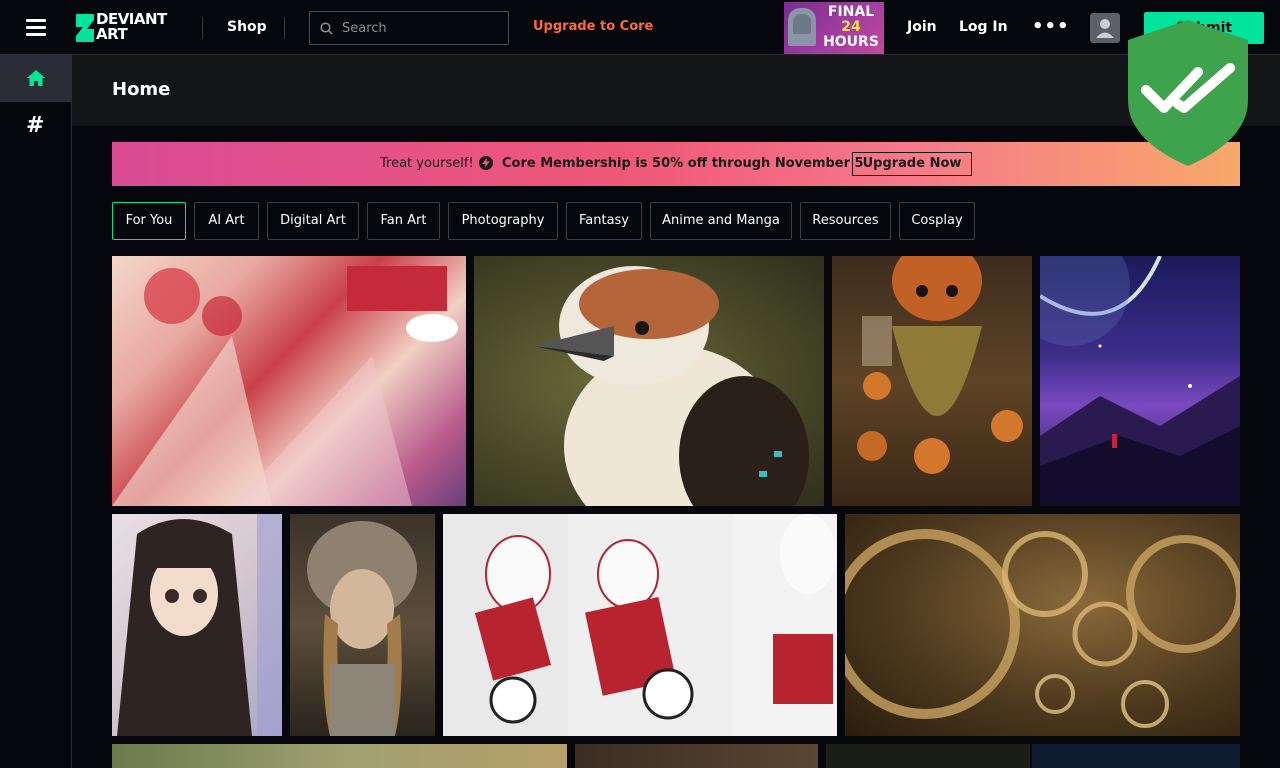 The image size is (1280, 768). I want to click on chip-for-you: For You, so click(149, 221).